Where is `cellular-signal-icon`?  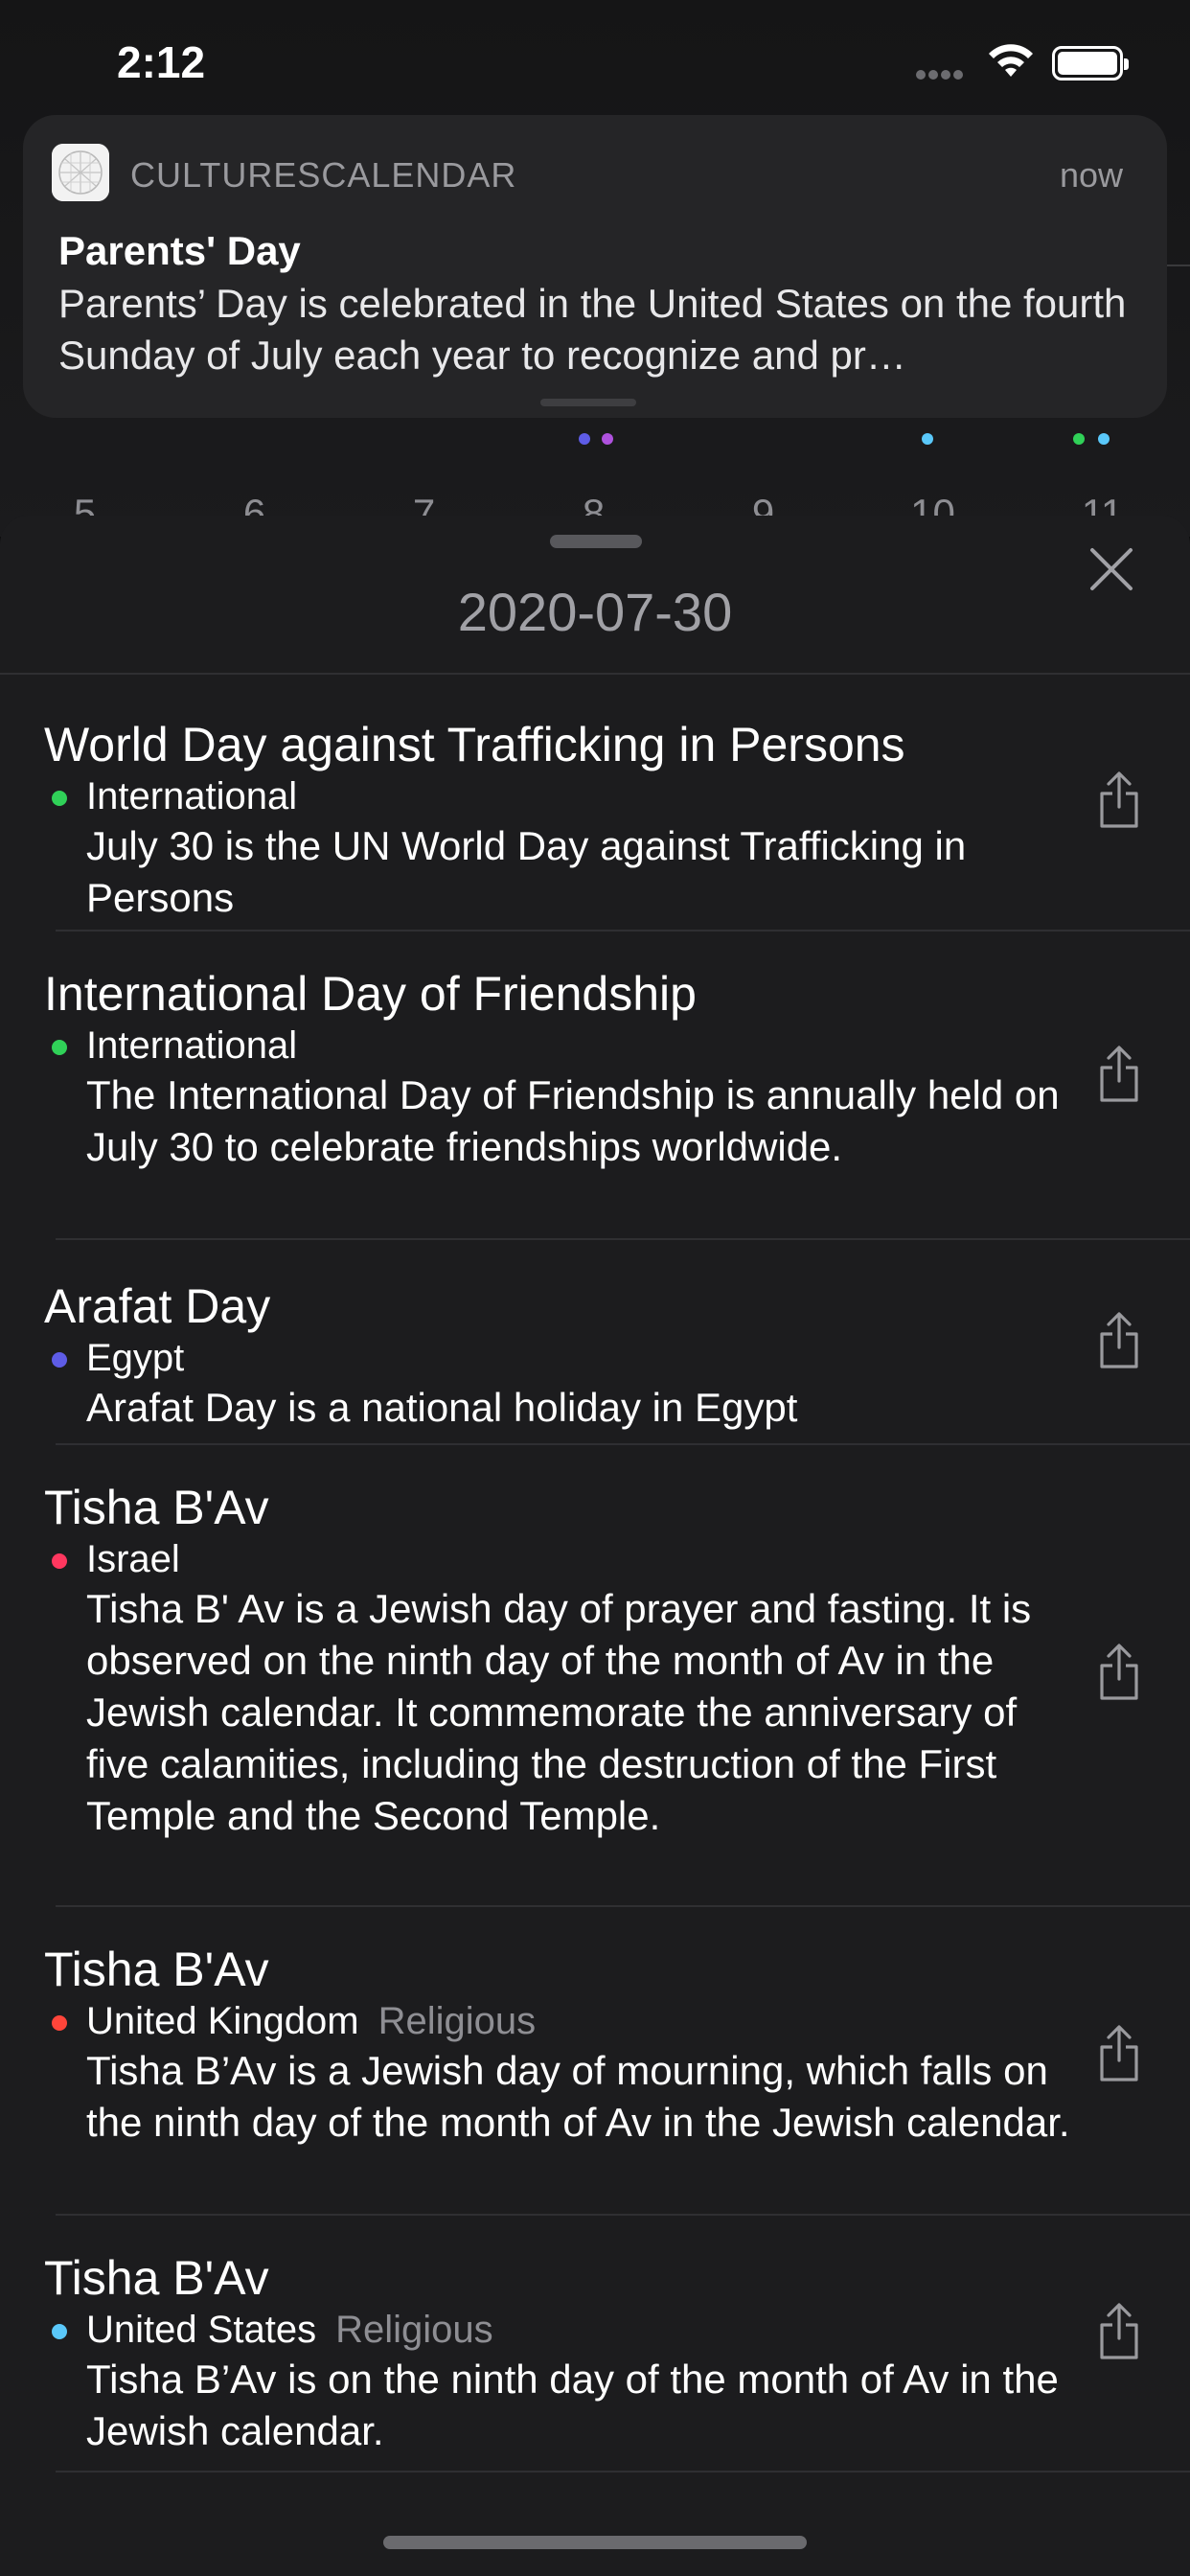 cellular-signal-icon is located at coordinates (944, 73).